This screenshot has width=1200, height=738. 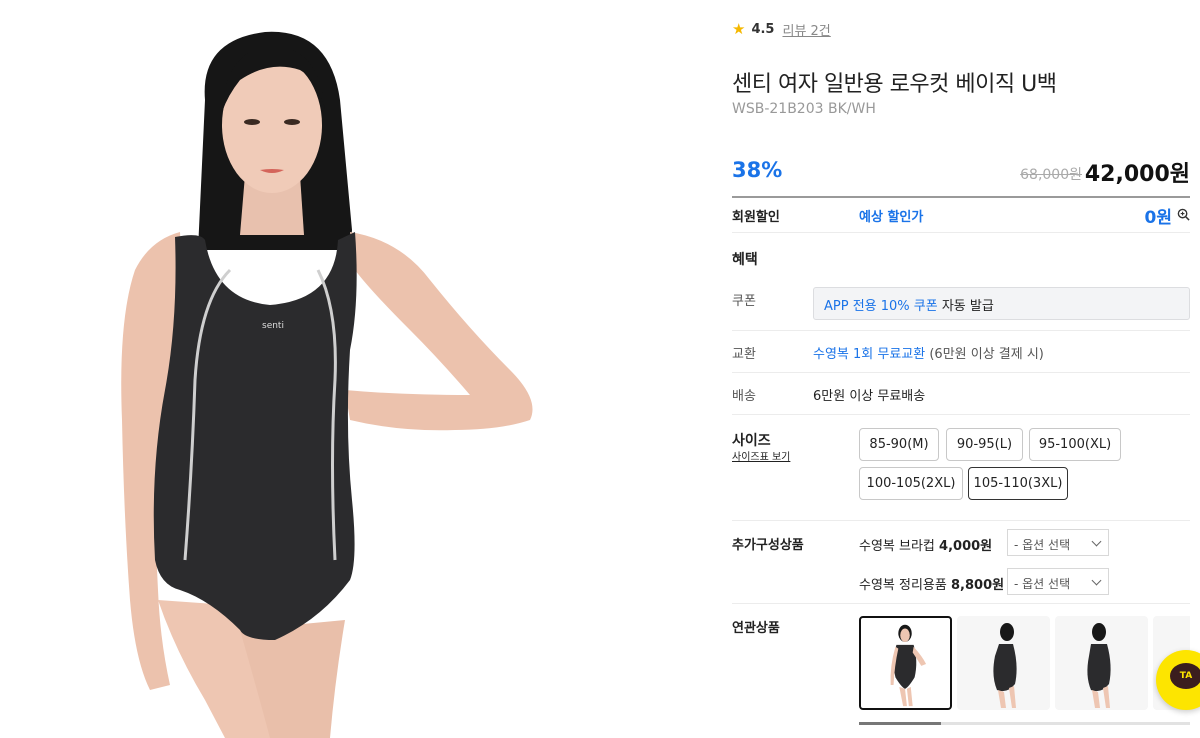 I want to click on talk-bubble-icon: TA, so click(x=1185, y=676).